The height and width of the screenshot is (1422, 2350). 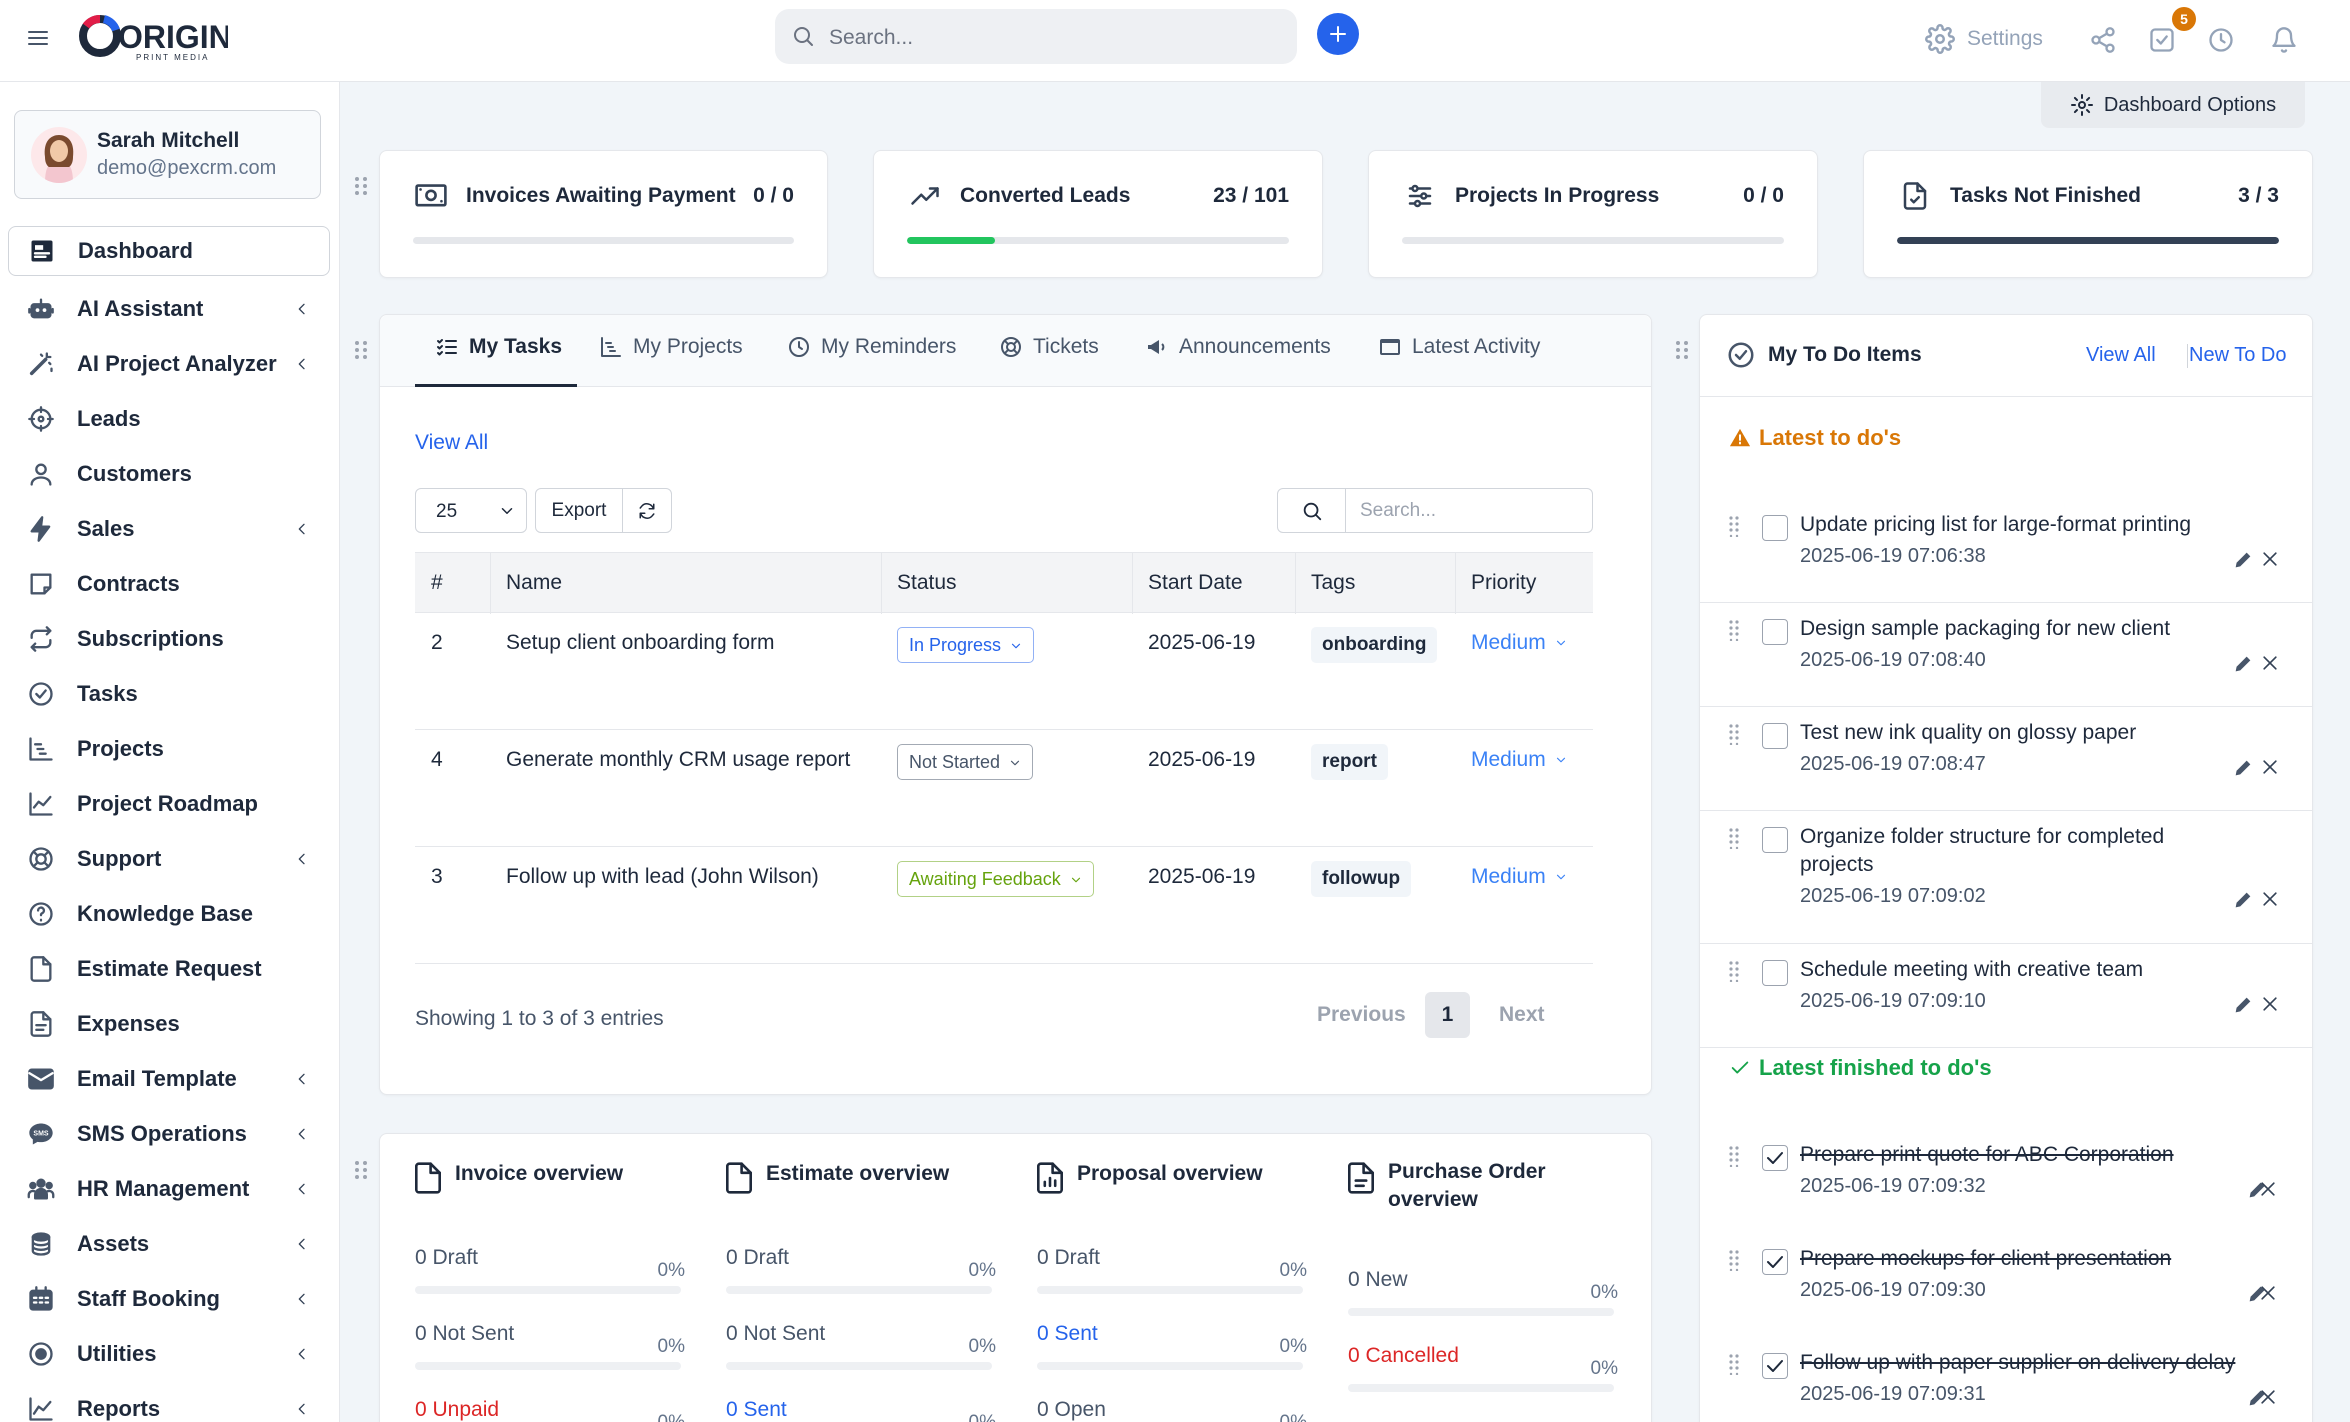 I want to click on overview-row-label: 0 New, so click(x=1481, y=1280).